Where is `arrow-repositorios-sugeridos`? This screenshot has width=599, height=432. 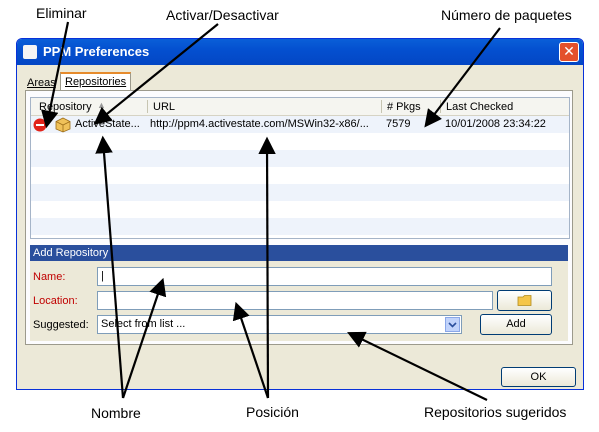 arrow-repositorios-sugeridos is located at coordinates (417, 366).